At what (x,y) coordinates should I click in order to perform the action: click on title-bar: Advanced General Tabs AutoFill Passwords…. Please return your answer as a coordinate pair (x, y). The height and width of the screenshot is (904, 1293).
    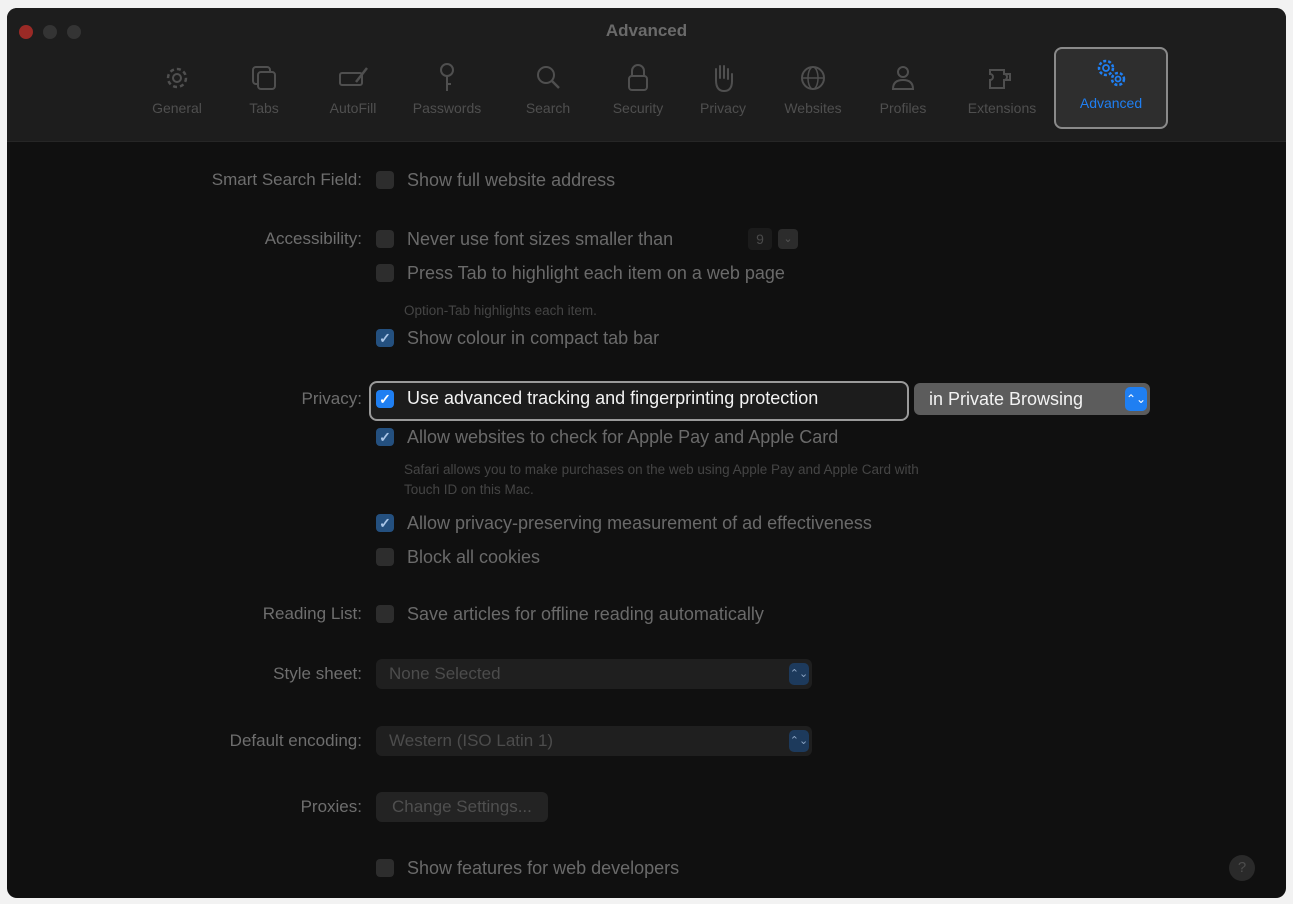
    Looking at the image, I should click on (646, 75).